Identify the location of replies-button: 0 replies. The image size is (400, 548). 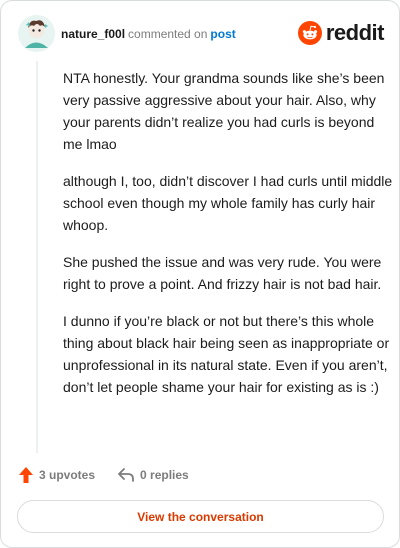
(153, 475).